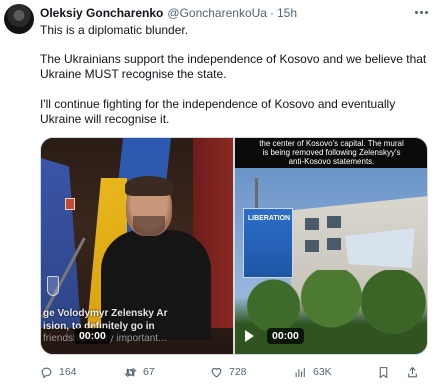 This screenshot has width=434, height=384. What do you see at coordinates (249, 336) in the screenshot?
I see `play-icon` at bounding box center [249, 336].